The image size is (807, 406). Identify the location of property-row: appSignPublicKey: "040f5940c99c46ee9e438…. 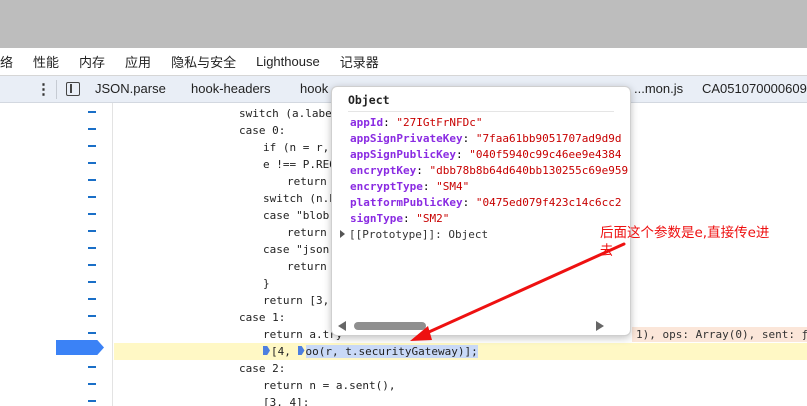
(486, 154).